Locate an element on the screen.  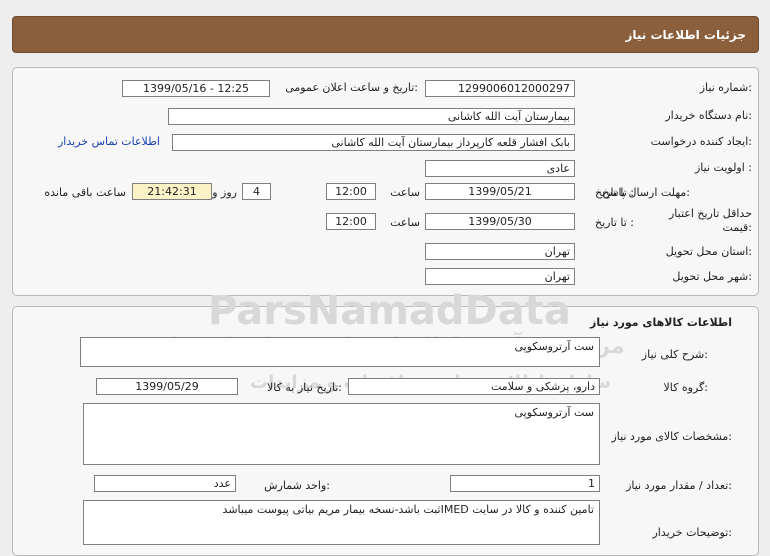
remaining-label: ساعت باقی مانده is located at coordinates (85, 192).